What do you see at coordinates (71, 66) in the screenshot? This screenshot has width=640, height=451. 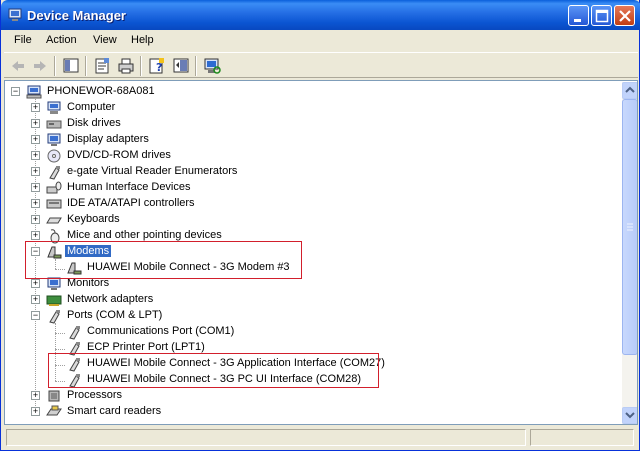 I see `show-hide-tree-icon` at bounding box center [71, 66].